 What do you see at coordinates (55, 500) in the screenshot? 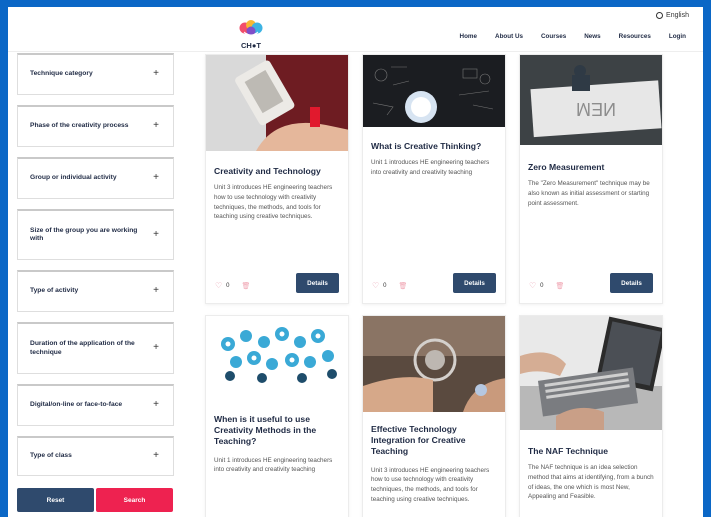
I see `reset-button: Reset` at bounding box center [55, 500].